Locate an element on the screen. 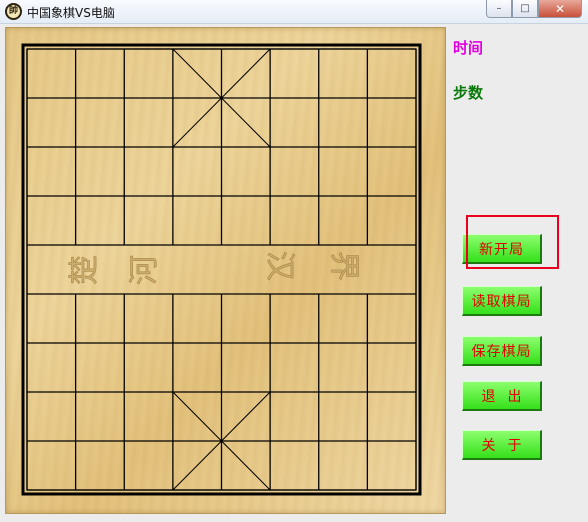 The width and height of the screenshot is (588, 522). app-icon: 帥 is located at coordinates (13, 11).